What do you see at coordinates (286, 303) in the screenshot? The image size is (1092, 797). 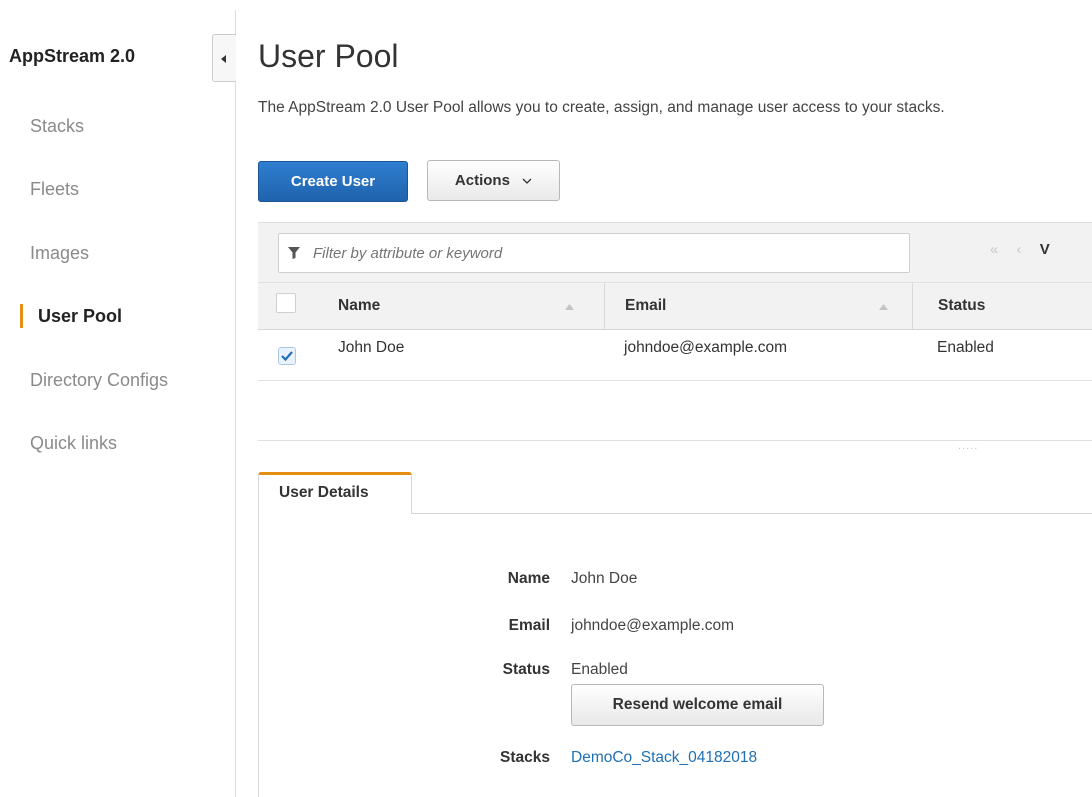 I see `select-all-checkbox` at bounding box center [286, 303].